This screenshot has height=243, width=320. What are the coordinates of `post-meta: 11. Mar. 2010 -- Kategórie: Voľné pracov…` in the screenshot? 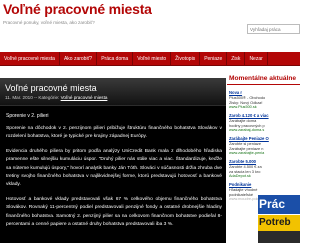 It's located at (113, 97).